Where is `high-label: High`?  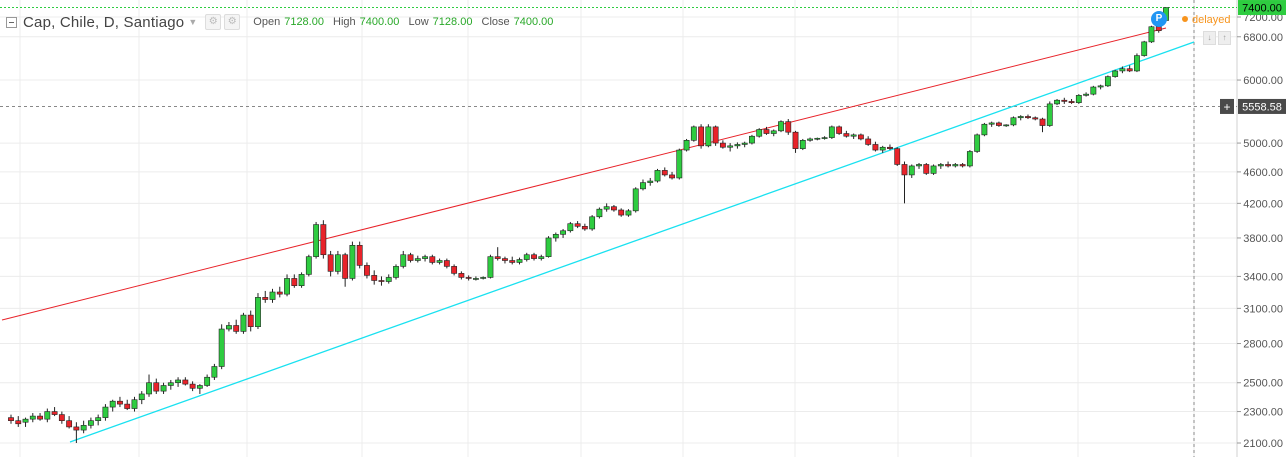
high-label: High is located at coordinates (344, 22).